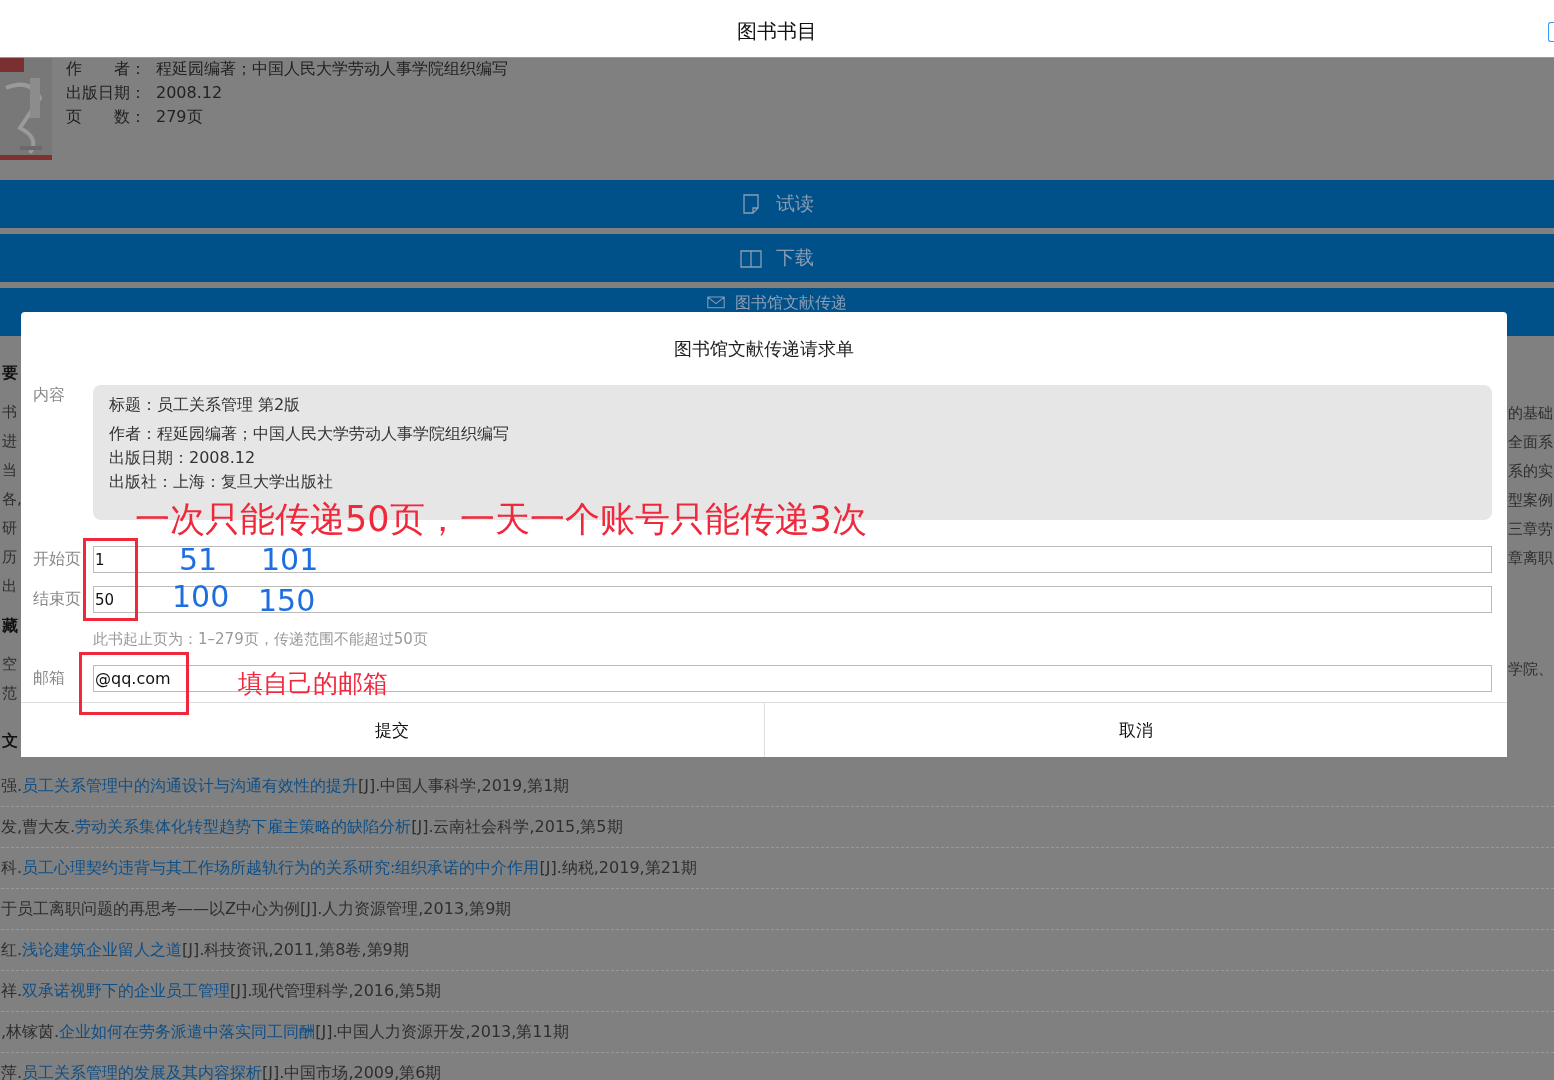 This screenshot has height=1080, width=1554. I want to click on annotation-text: 一次只能传递50页，一天一个账号只能传递3次, so click(501, 519).